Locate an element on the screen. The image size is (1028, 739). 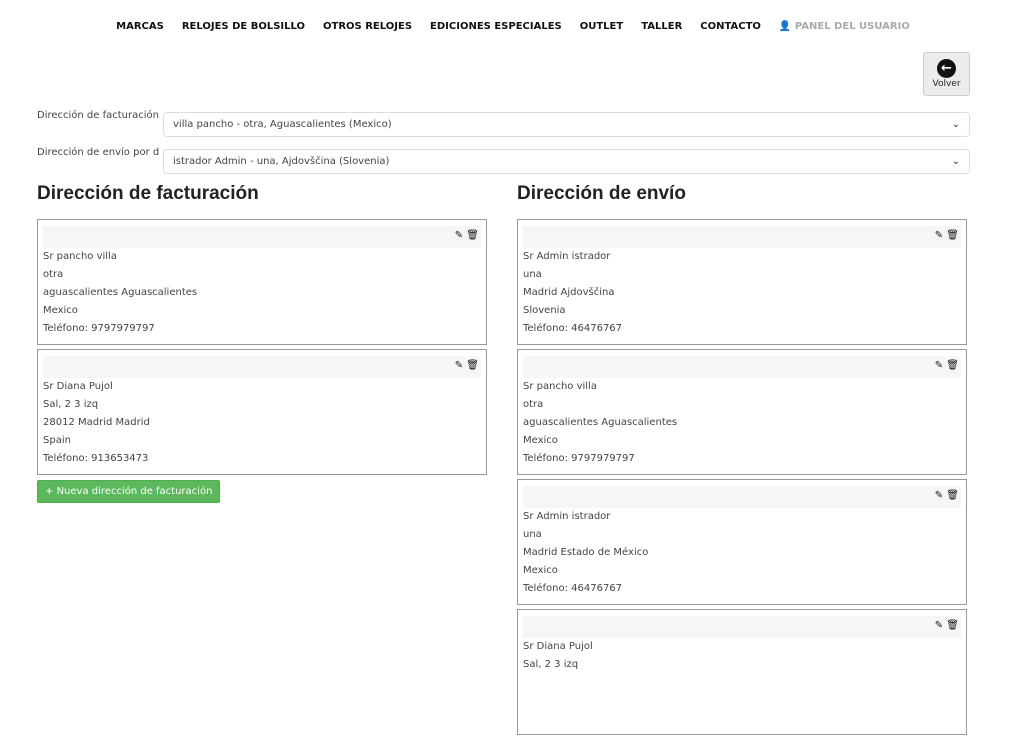
nav-otros-relojes: OTROS RELOJES is located at coordinates (367, 26).